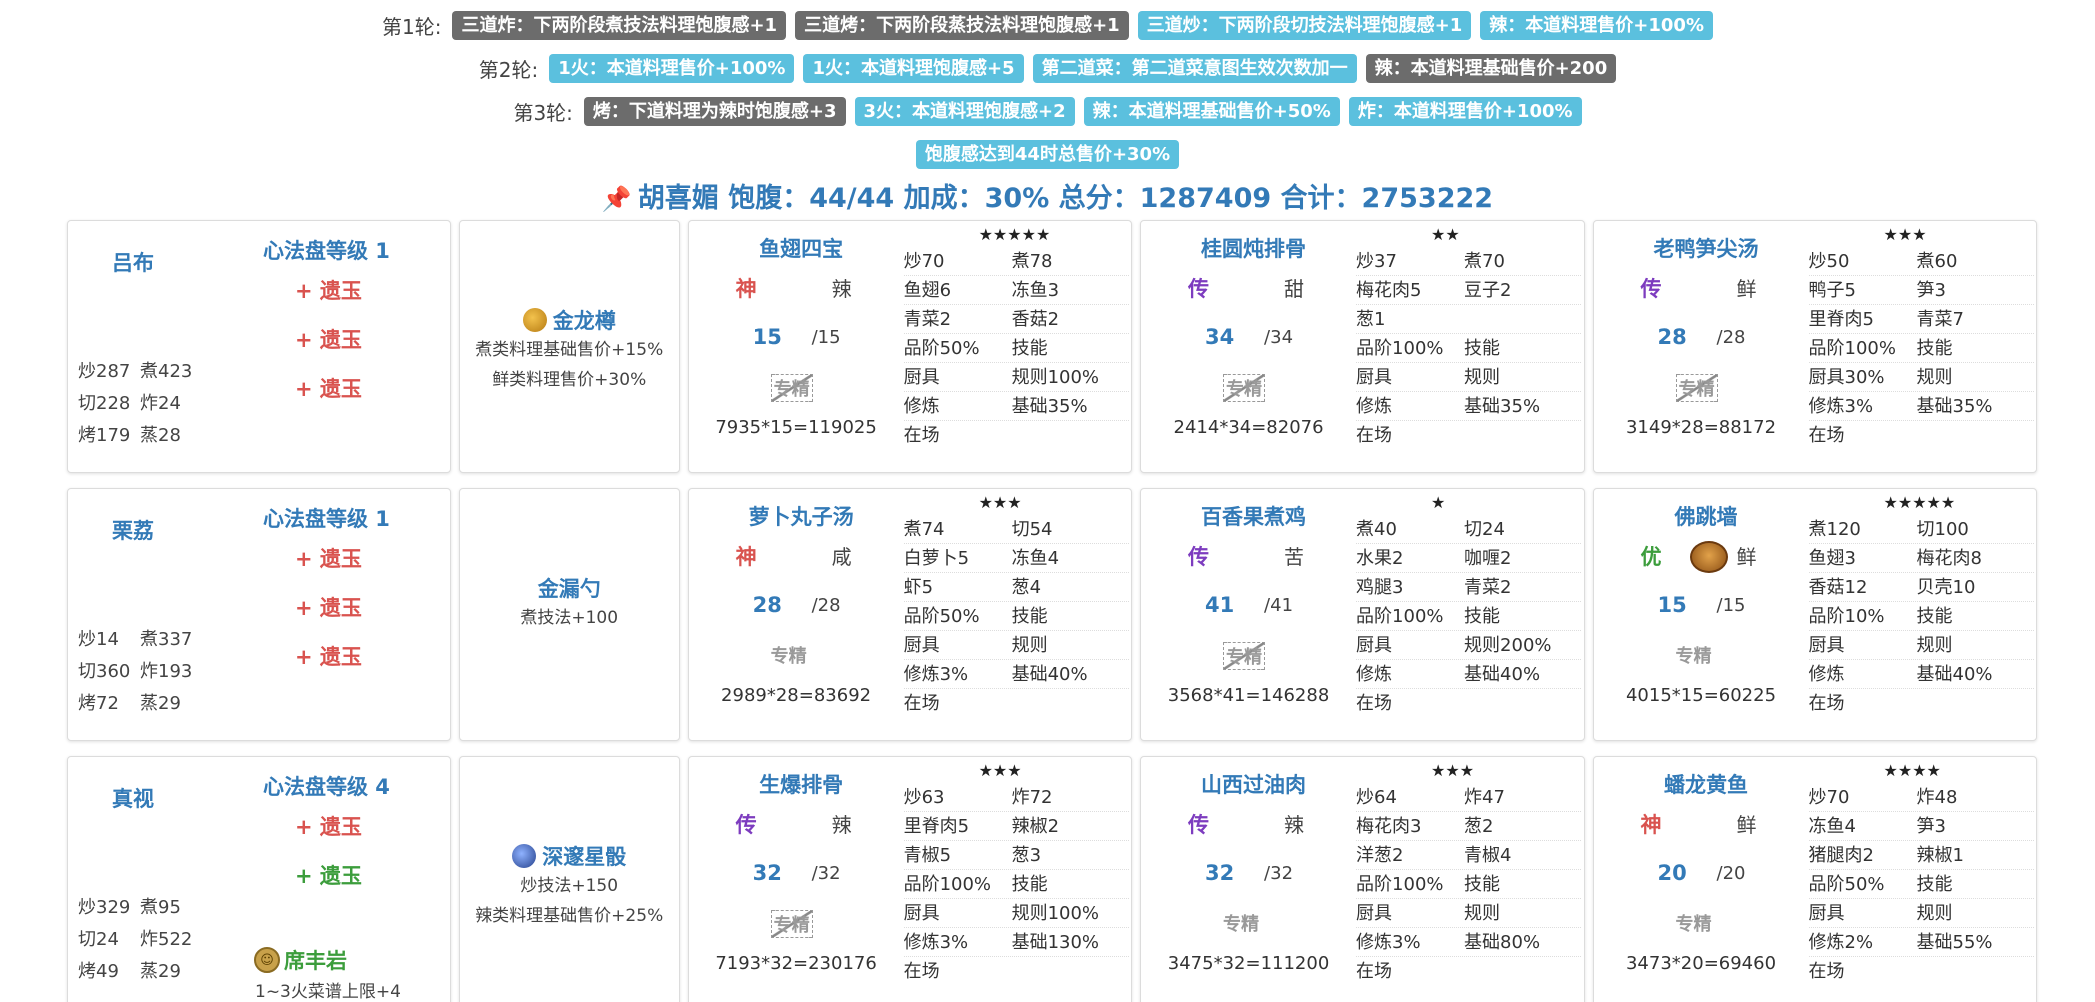 The width and height of the screenshot is (2095, 1002). Describe the element at coordinates (964, 111) in the screenshot. I see `rule-tag: 3火：本道料理饱腹感+2` at that location.